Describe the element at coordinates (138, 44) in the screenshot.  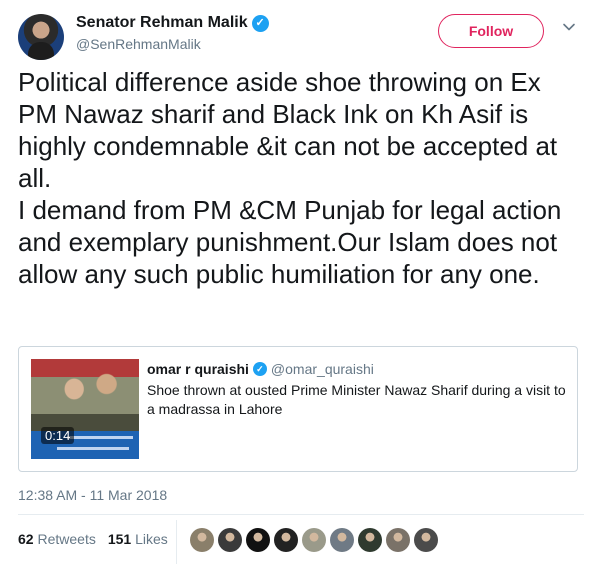
I see `author-handle: @SenRehmanMalik` at that location.